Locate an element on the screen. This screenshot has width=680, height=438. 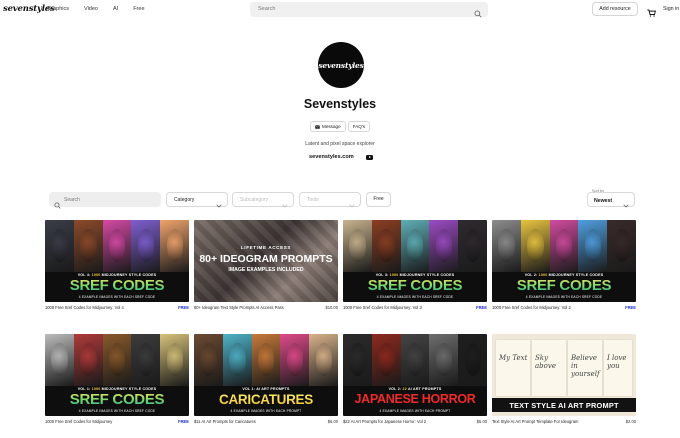
search-icon is located at coordinates (478, 14).